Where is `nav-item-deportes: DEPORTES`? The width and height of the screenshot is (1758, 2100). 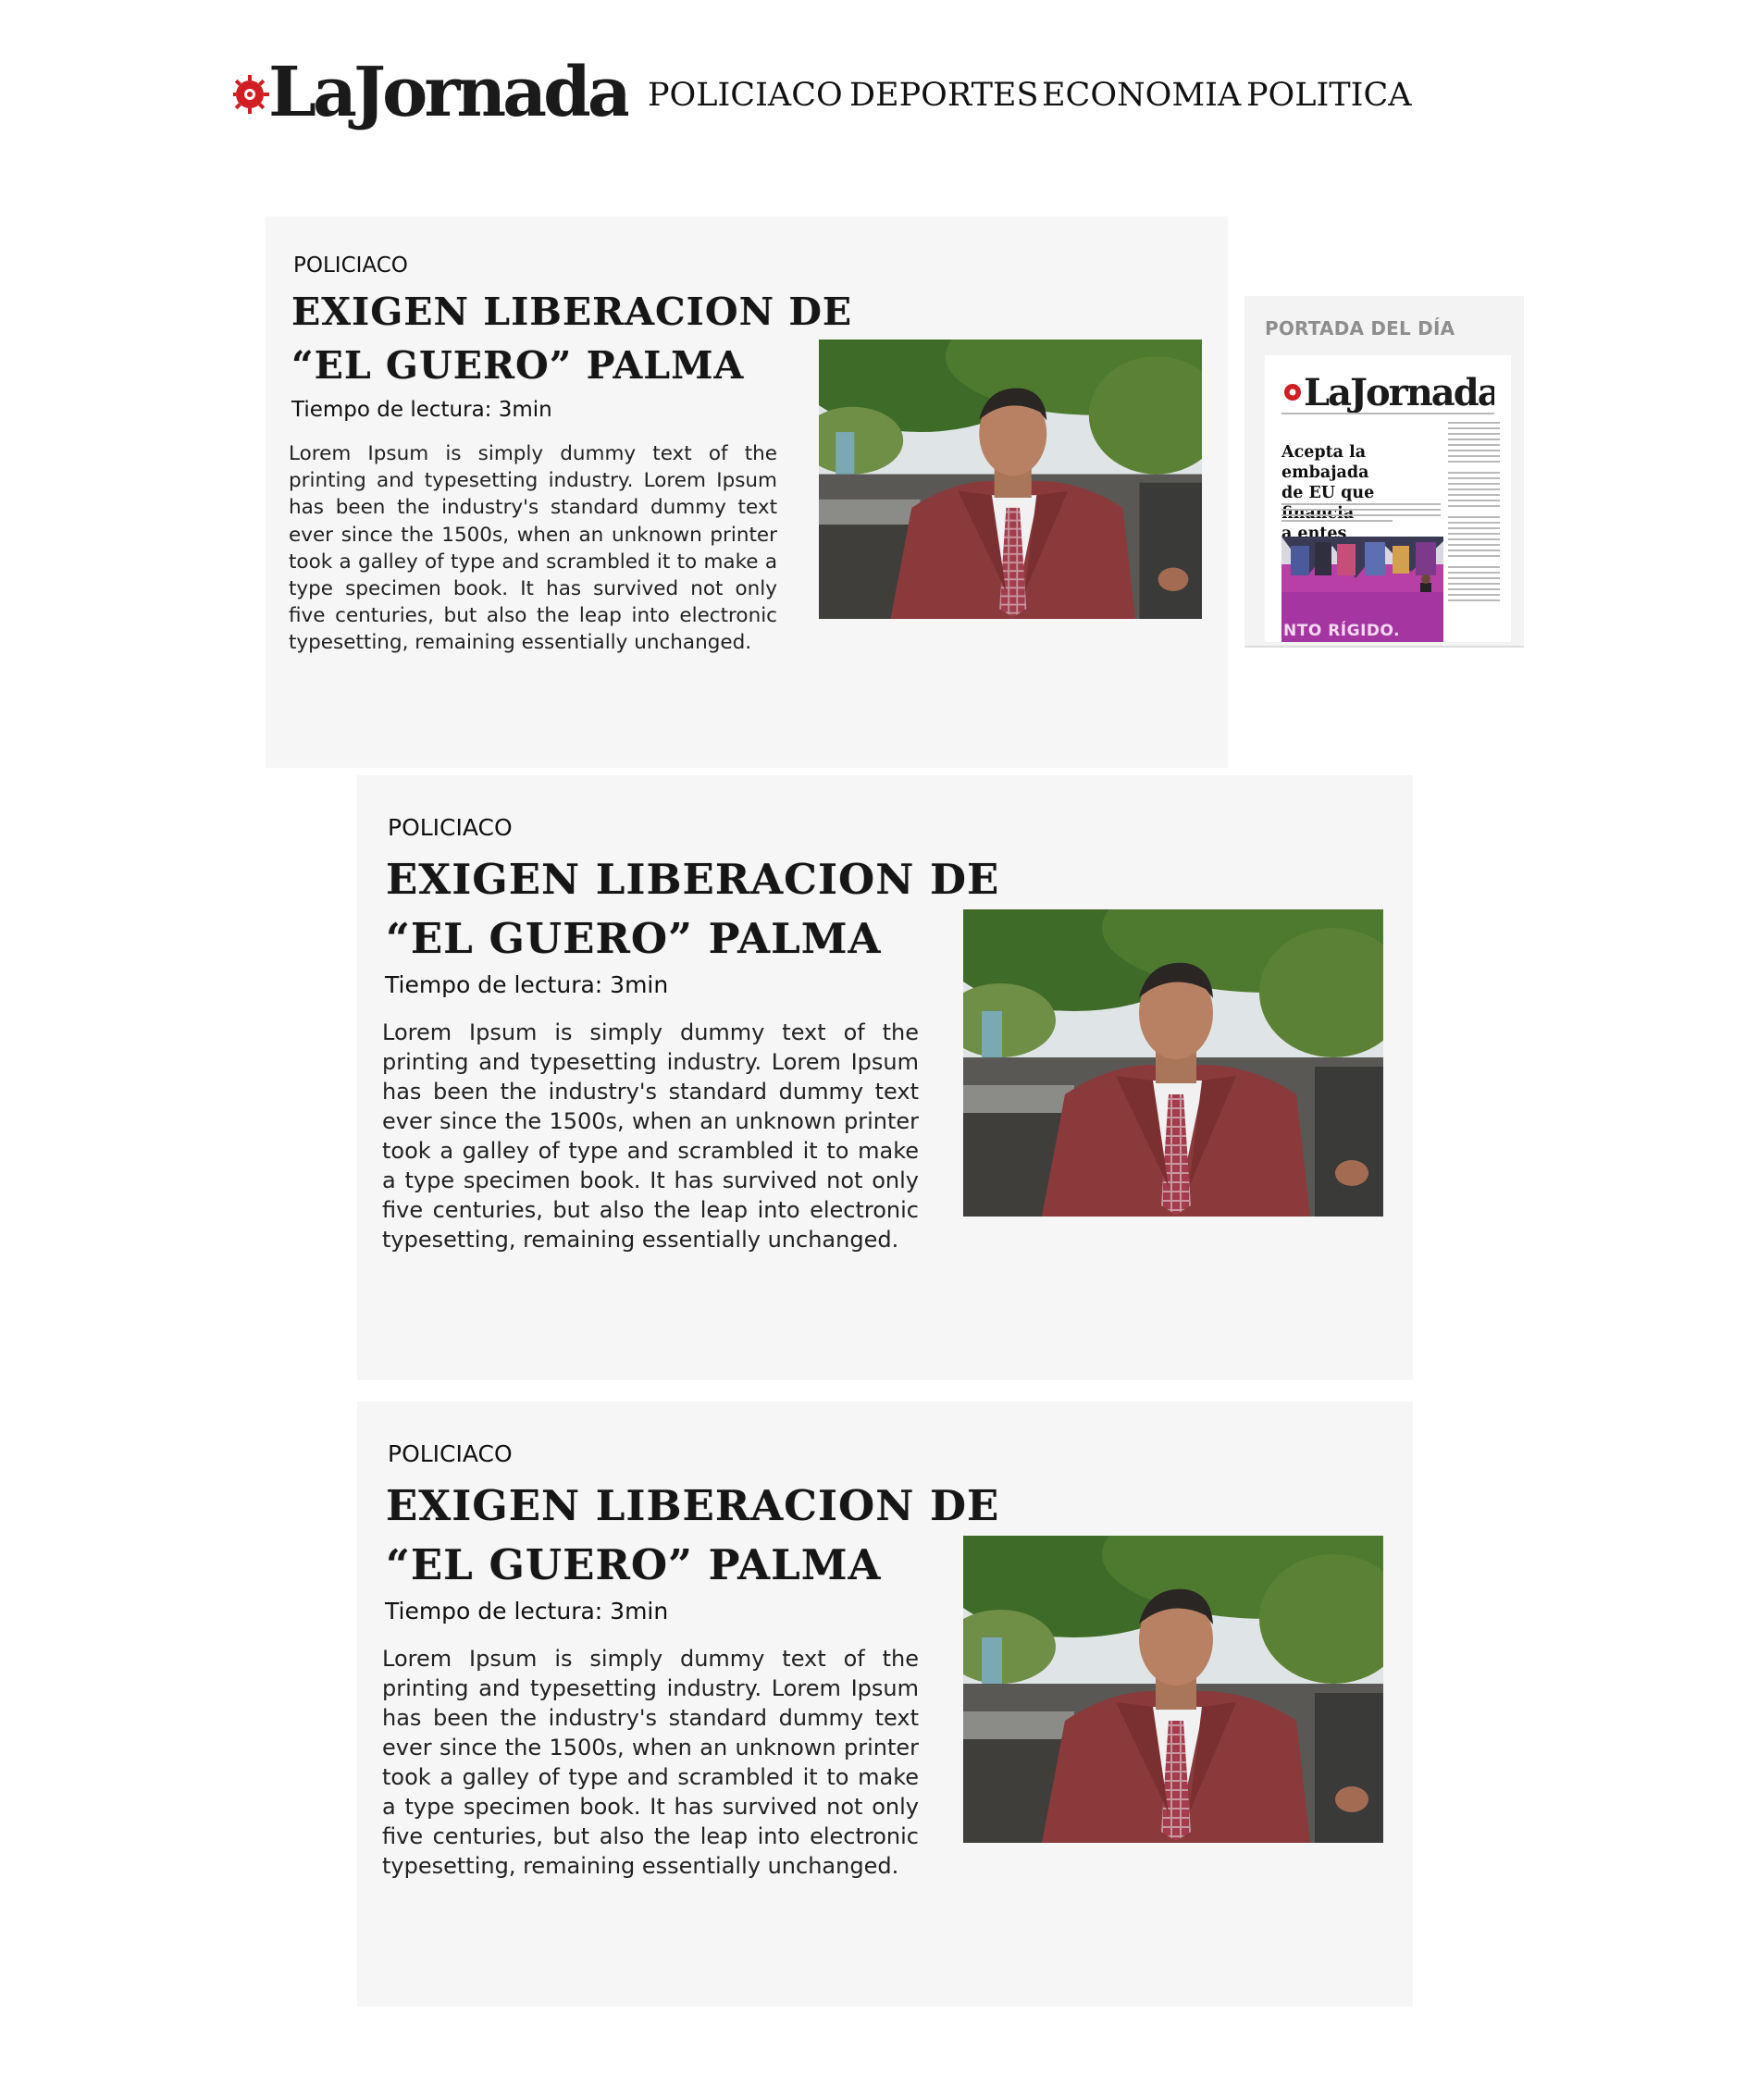
nav-item-deportes: DEPORTES is located at coordinates (943, 95).